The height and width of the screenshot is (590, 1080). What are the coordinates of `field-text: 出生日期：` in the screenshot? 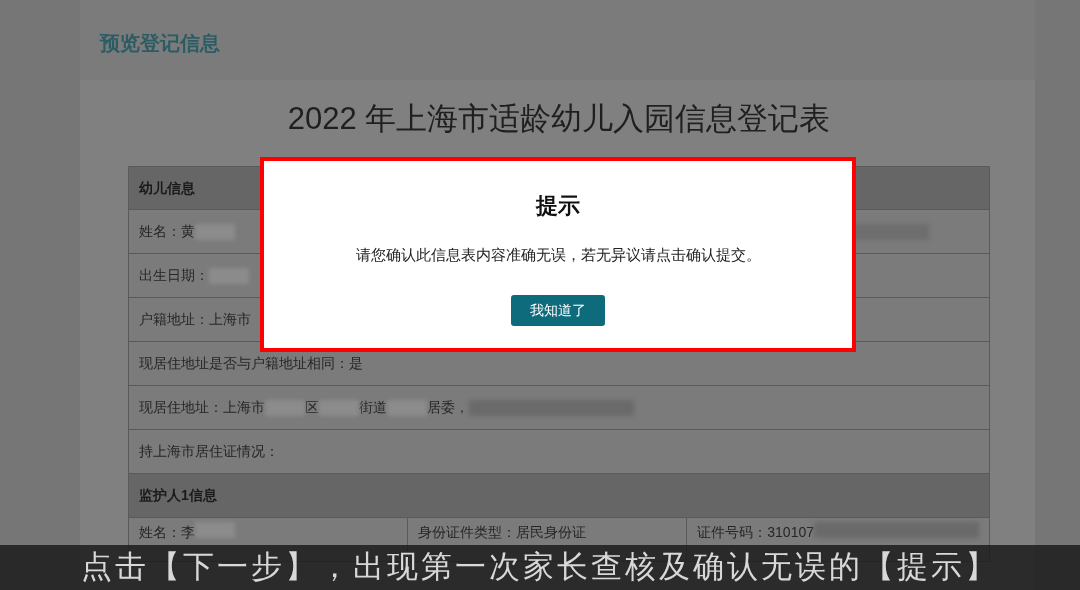 It's located at (174, 276).